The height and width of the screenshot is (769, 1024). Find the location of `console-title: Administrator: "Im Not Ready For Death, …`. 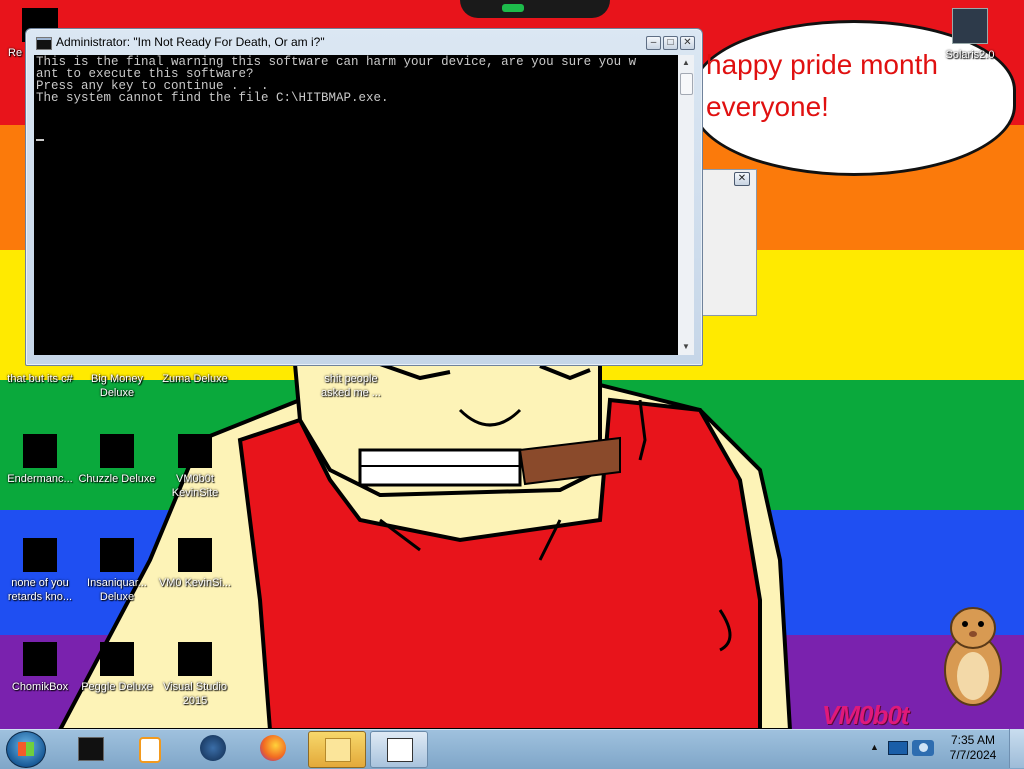

console-title: Administrator: "Im Not Ready For Death, … is located at coordinates (190, 42).